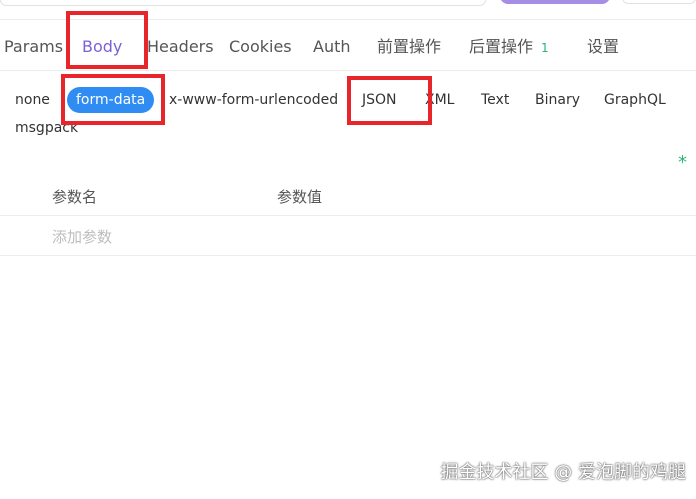  What do you see at coordinates (348, 195) in the screenshot?
I see `table-header: 参数名 参数值` at bounding box center [348, 195].